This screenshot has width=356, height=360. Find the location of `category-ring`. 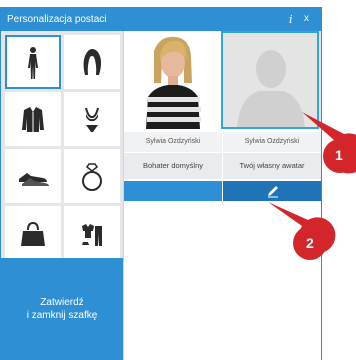

category-ring is located at coordinates (92, 176).